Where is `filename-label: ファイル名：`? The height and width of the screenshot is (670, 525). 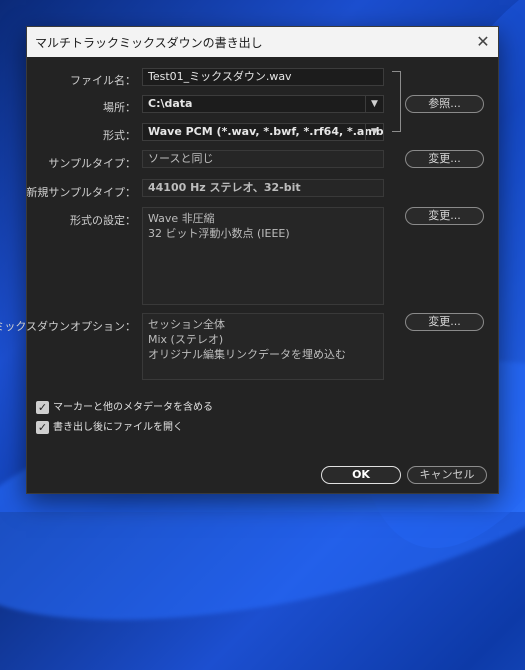 filename-label: ファイル名： is located at coordinates (103, 80).